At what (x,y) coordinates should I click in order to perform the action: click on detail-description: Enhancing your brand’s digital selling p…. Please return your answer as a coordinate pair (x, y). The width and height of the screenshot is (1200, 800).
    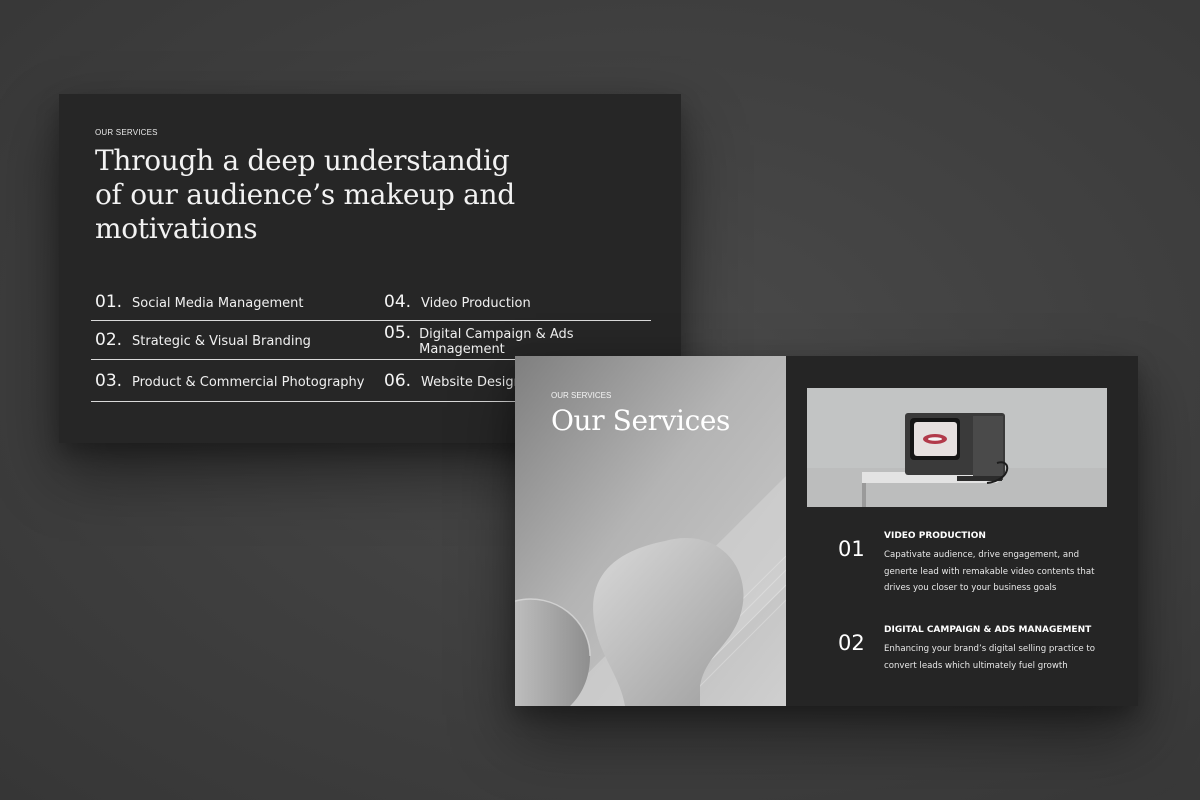
    Looking at the image, I should click on (990, 657).